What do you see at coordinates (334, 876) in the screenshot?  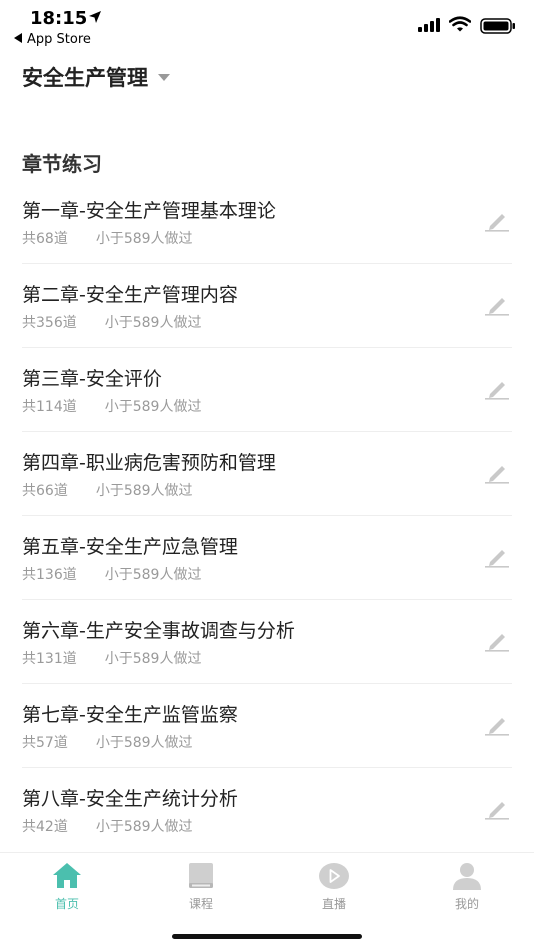 I see `play-icon` at bounding box center [334, 876].